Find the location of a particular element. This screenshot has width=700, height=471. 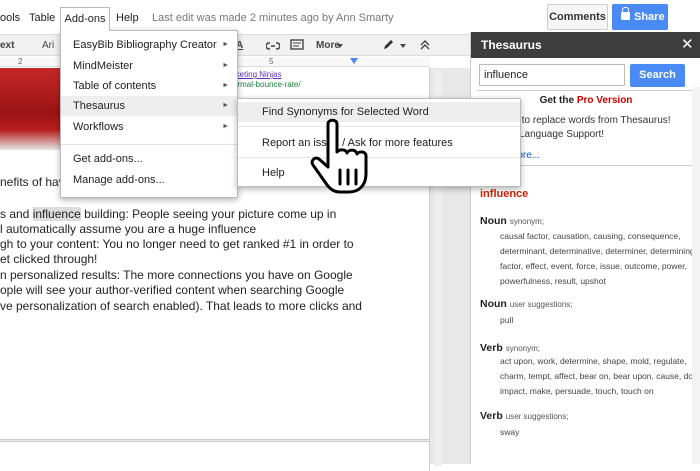

ruler-mark-5: 5 is located at coordinates (271, 61).